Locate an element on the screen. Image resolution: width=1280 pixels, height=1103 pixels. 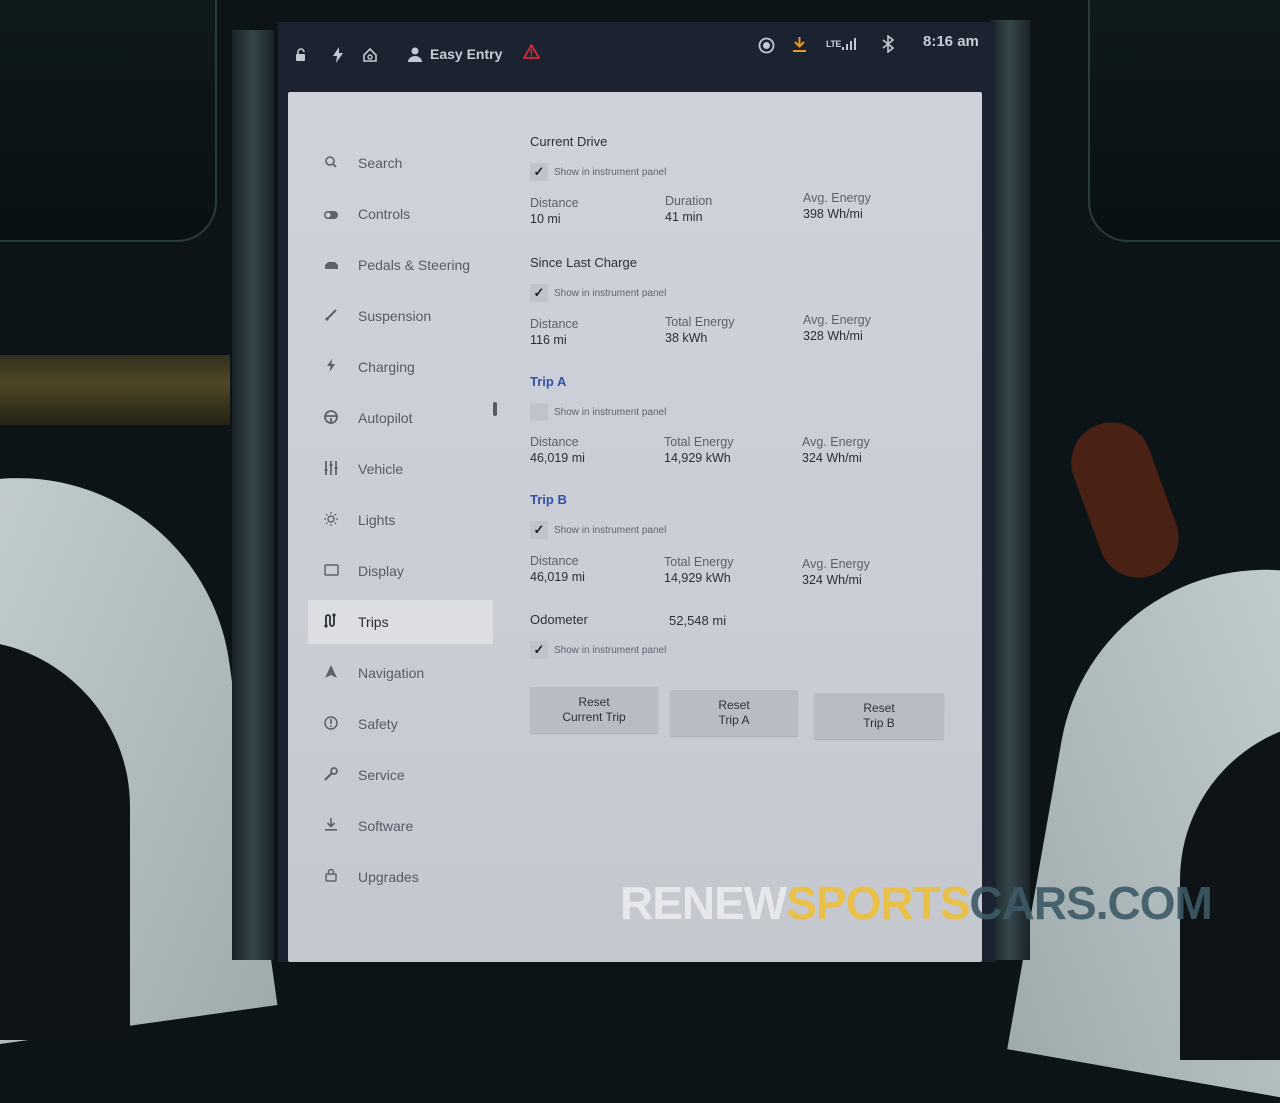
person-icon is located at coordinates (415, 54).